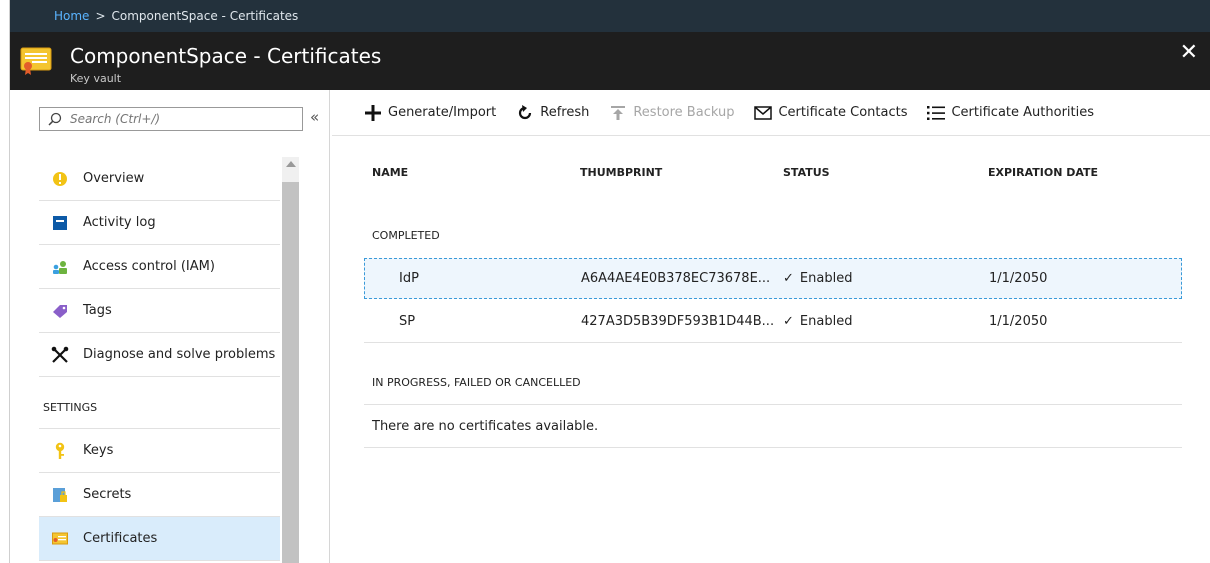  I want to click on users-icon, so click(60, 267).